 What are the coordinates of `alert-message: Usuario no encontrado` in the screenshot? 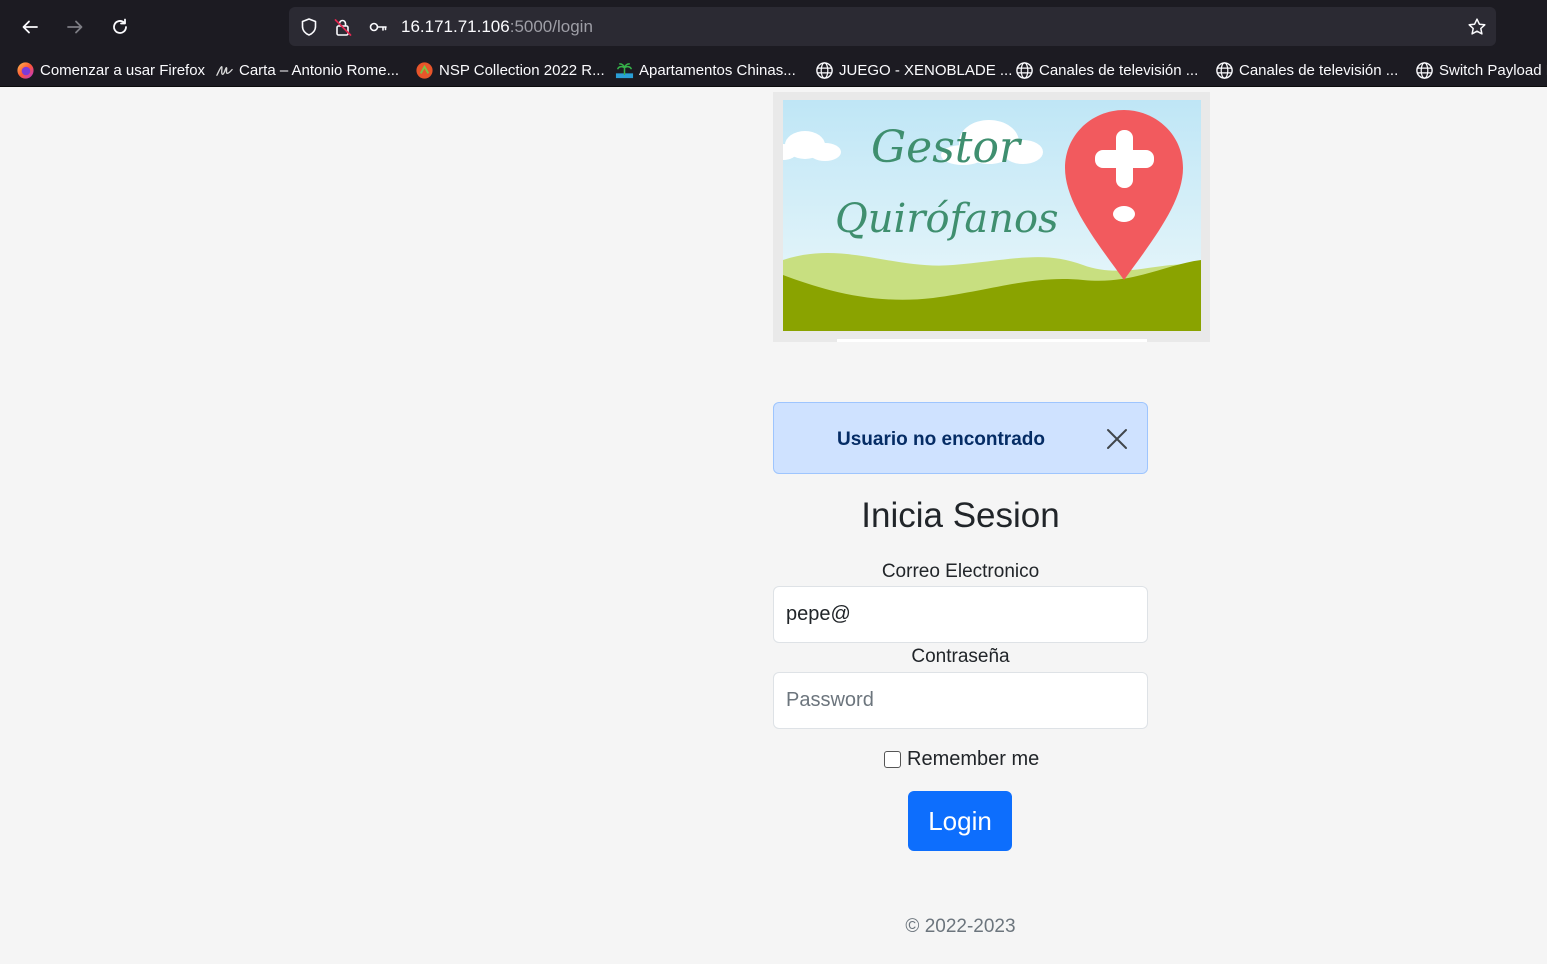 It's located at (941, 439).